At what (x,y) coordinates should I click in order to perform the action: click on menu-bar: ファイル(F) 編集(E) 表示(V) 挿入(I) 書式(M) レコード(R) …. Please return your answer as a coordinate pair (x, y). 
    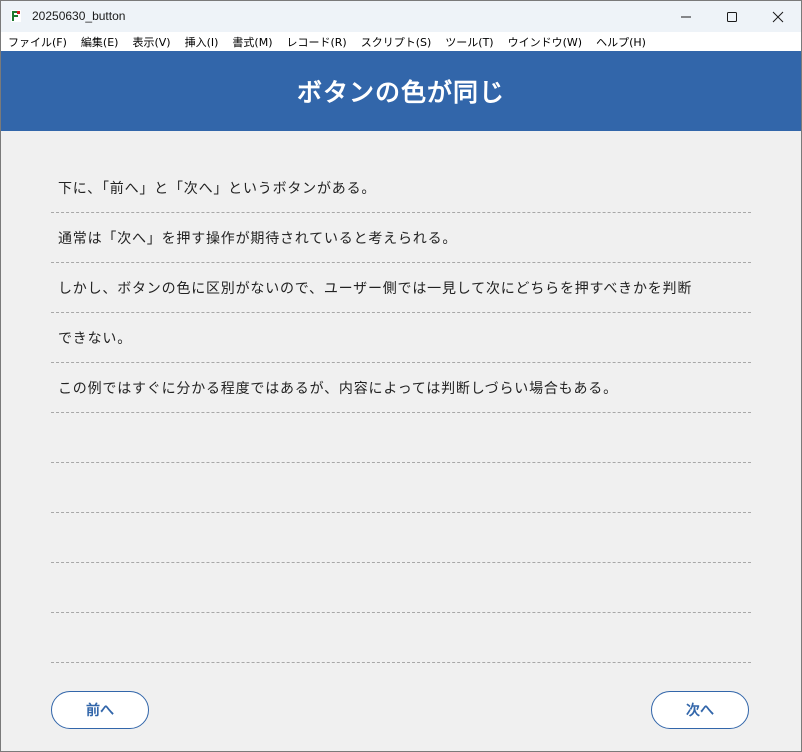
    Looking at the image, I should click on (401, 41).